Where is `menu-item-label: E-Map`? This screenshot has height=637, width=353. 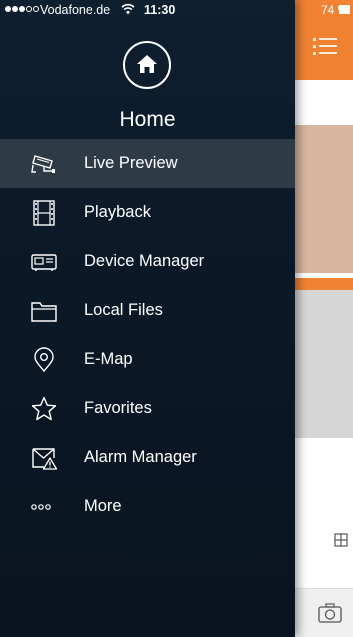 menu-item-label: E-Map is located at coordinates (108, 359).